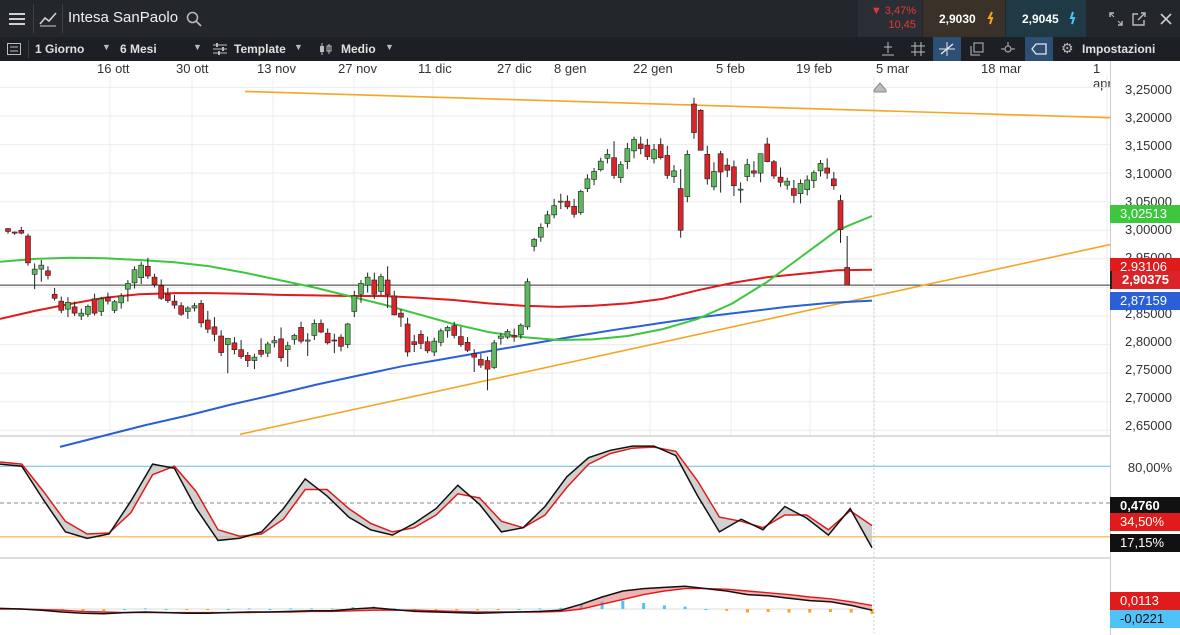  What do you see at coordinates (947, 49) in the screenshot?
I see `draw-tools-icon` at bounding box center [947, 49].